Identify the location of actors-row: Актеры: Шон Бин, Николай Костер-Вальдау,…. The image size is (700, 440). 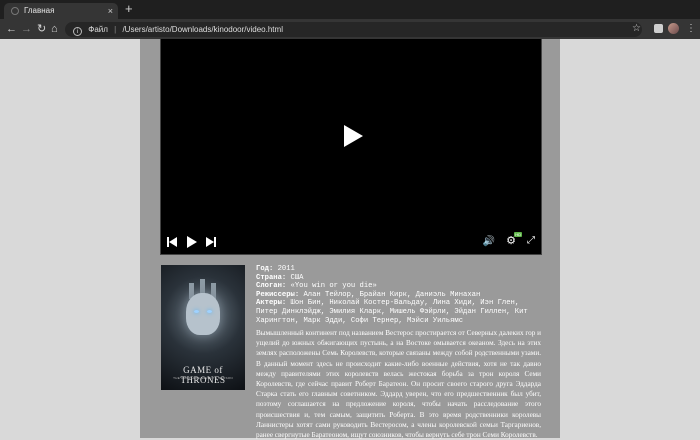
(392, 312).